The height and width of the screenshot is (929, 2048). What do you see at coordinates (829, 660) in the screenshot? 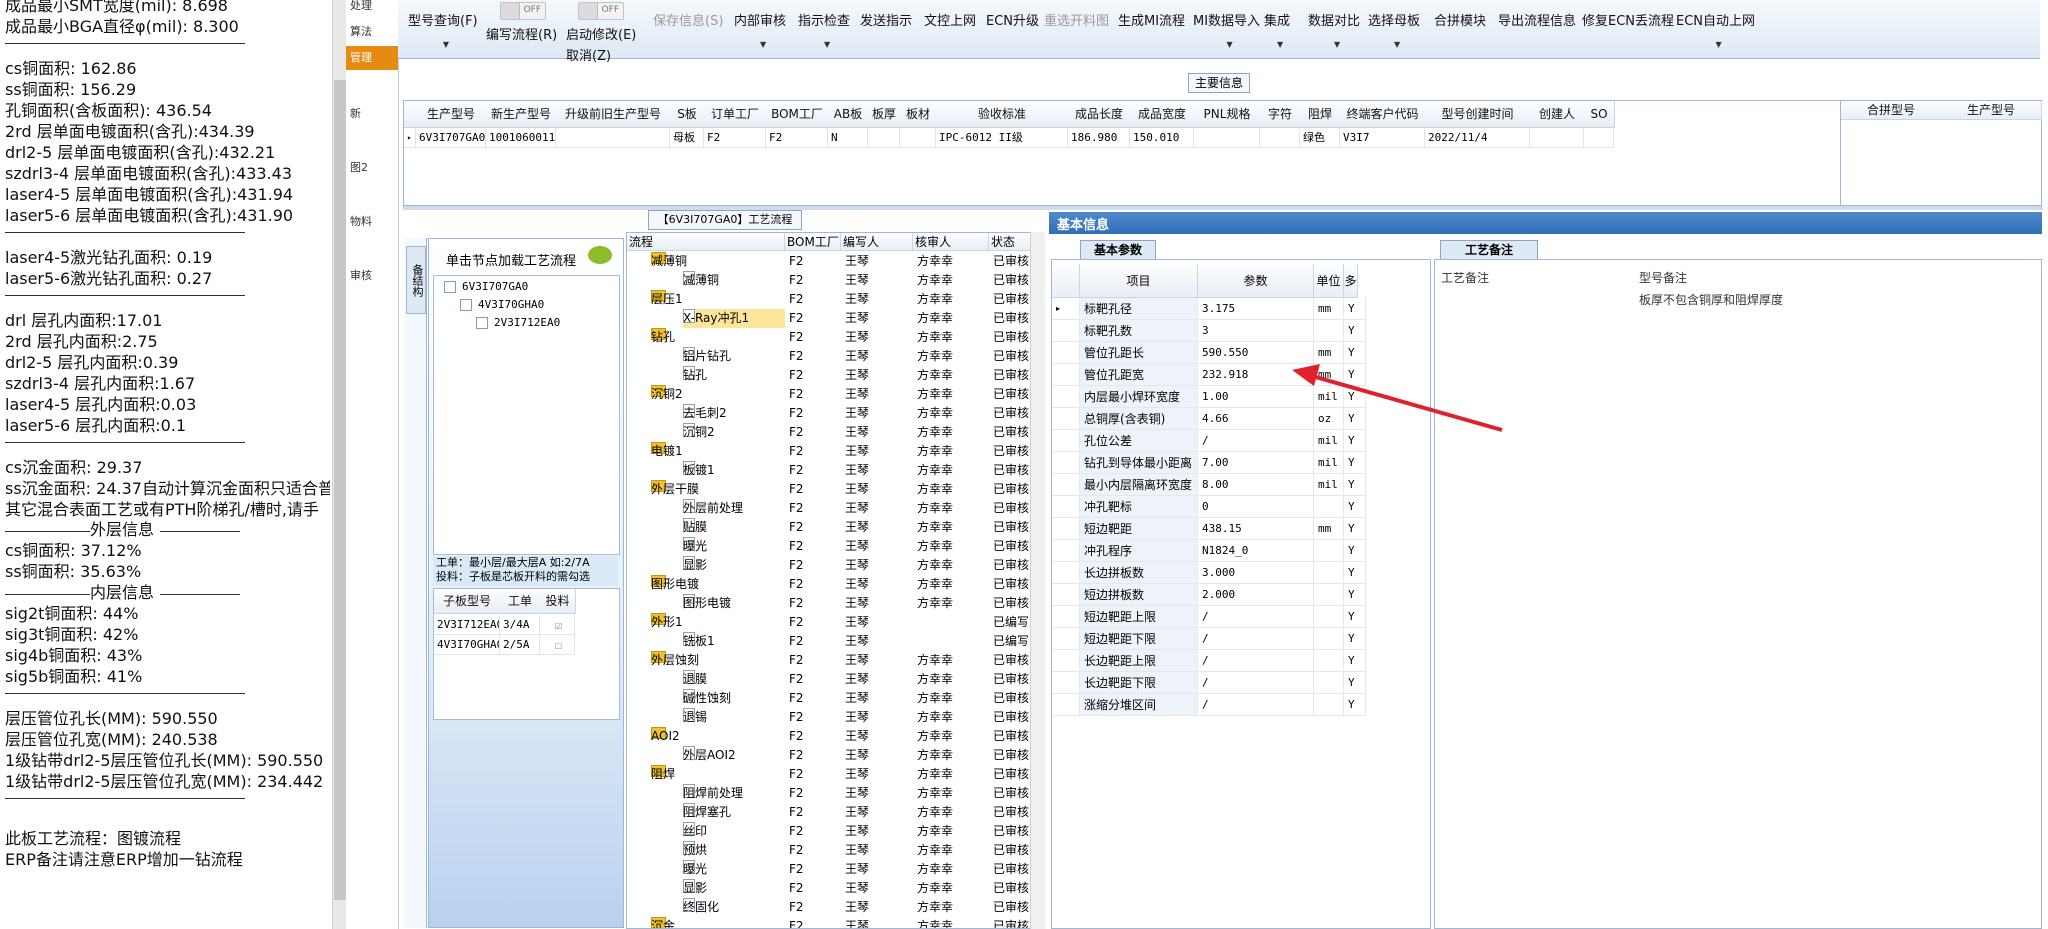
I see `process-row: 外层蚀刻 F2 王琴 方幸幸 已审核` at bounding box center [829, 660].